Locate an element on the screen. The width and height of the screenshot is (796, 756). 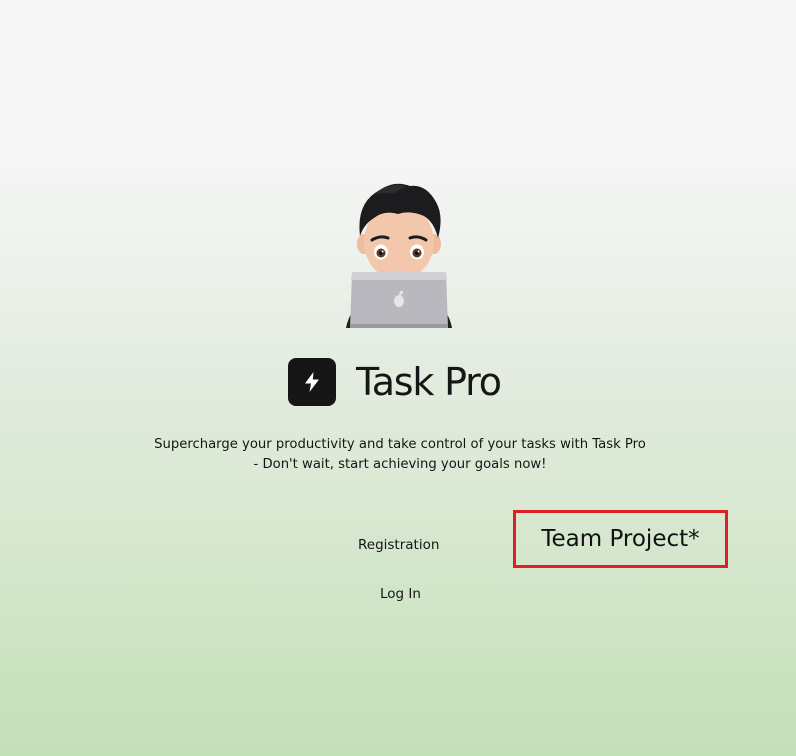
lightning-bolt-icon is located at coordinates (312, 382).